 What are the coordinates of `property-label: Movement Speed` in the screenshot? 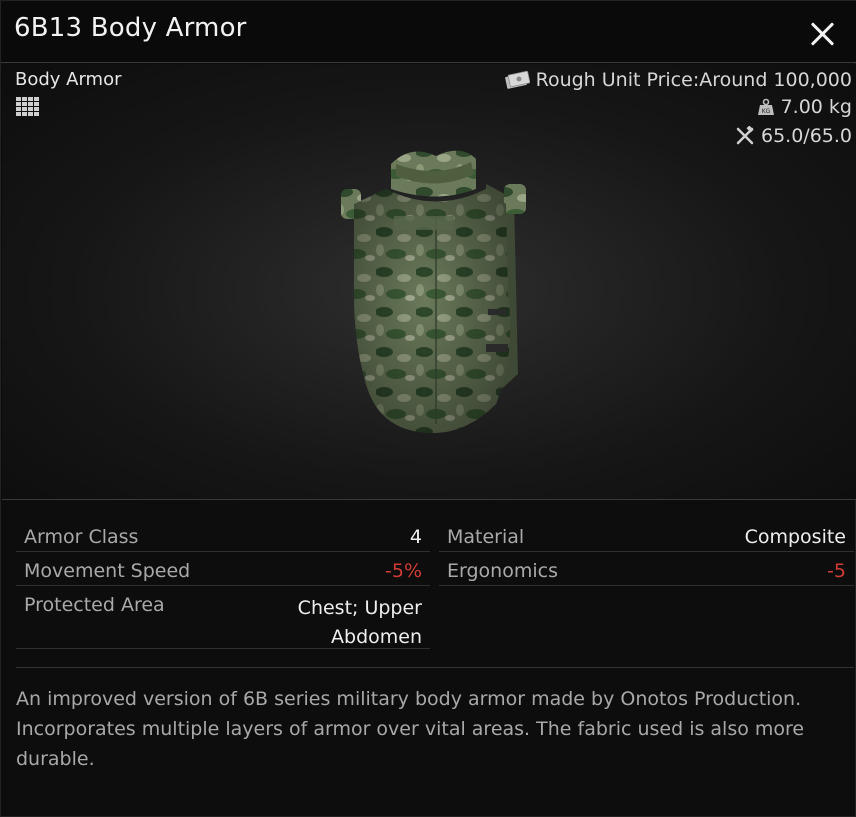 It's located at (107, 571).